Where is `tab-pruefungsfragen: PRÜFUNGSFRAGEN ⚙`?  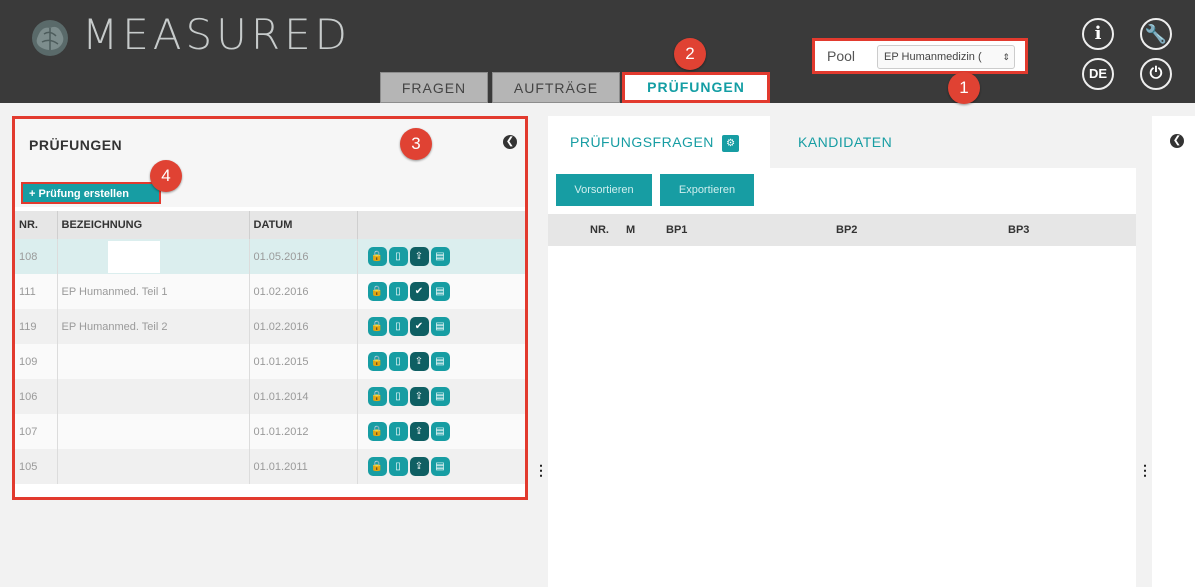
tab-pruefungsfragen: PRÜFUNGSFRAGEN ⚙ is located at coordinates (659, 142).